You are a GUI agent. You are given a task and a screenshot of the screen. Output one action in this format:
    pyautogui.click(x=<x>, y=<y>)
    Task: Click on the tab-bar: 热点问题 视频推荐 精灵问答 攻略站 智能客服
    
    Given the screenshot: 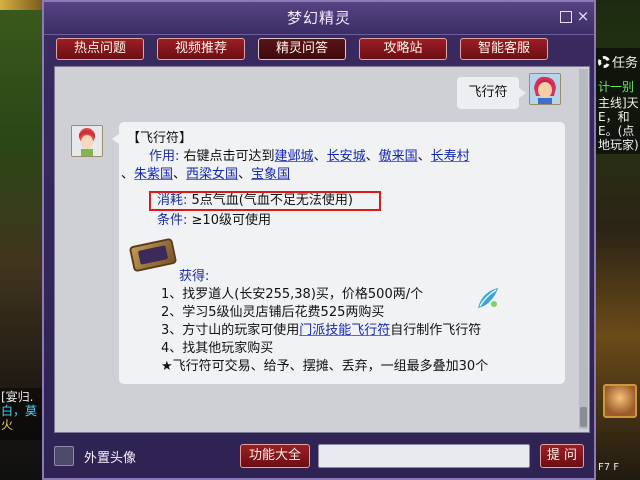 What is the action you would take?
    pyautogui.click(x=302, y=49)
    